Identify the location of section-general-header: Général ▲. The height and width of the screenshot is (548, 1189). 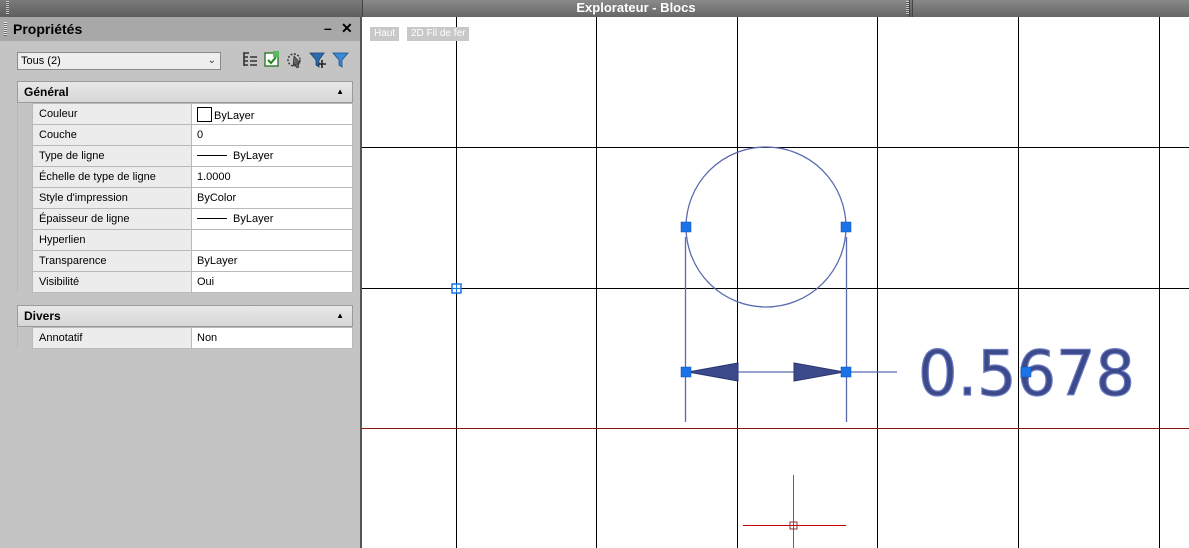
(185, 92).